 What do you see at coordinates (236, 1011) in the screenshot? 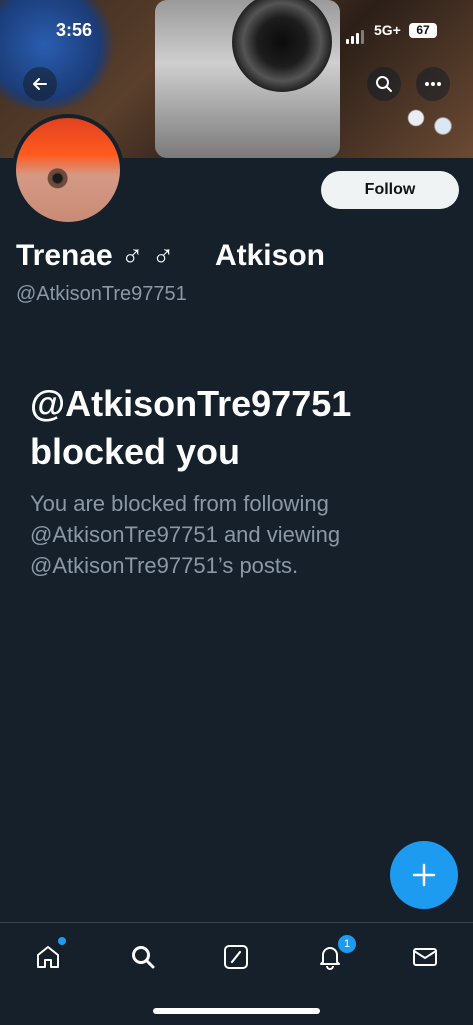
I see `home-indicator` at bounding box center [236, 1011].